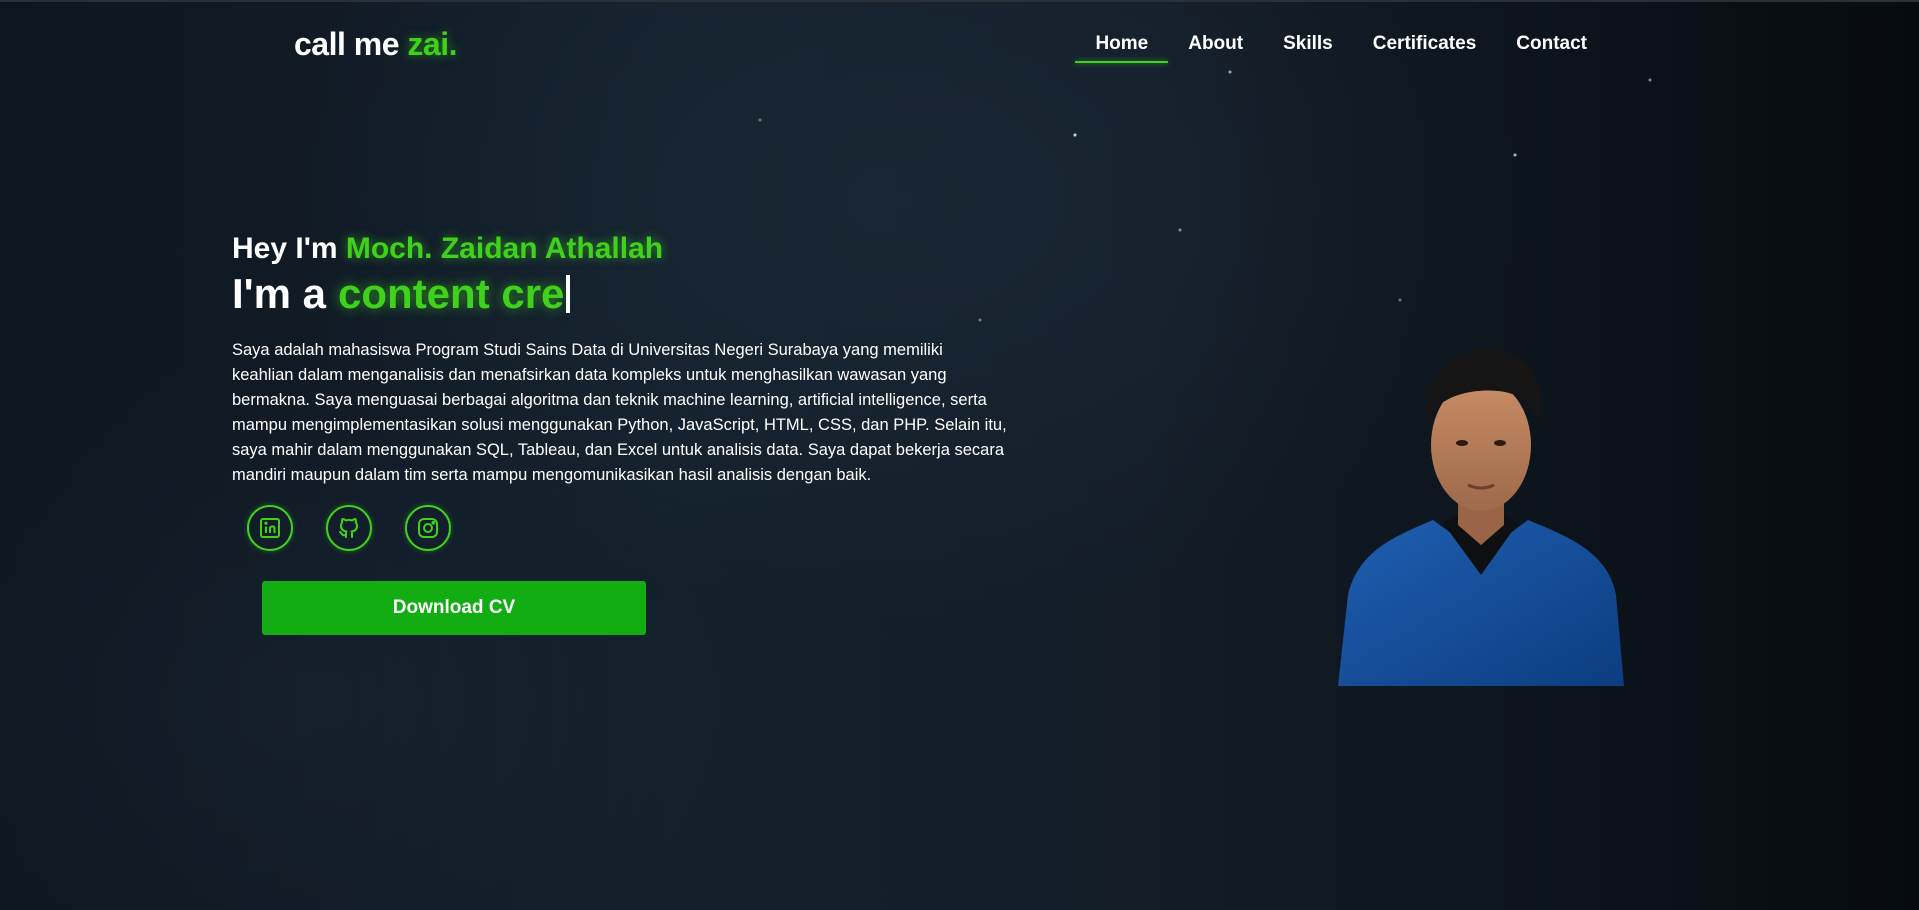  Describe the element at coordinates (432, 44) in the screenshot. I see `logo-accent: zai.` at that location.